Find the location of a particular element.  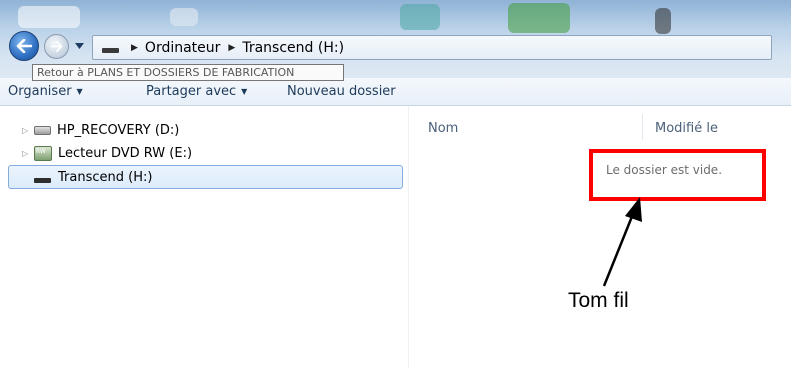

share-with-button: Partager avec ▼ is located at coordinates (196, 91).